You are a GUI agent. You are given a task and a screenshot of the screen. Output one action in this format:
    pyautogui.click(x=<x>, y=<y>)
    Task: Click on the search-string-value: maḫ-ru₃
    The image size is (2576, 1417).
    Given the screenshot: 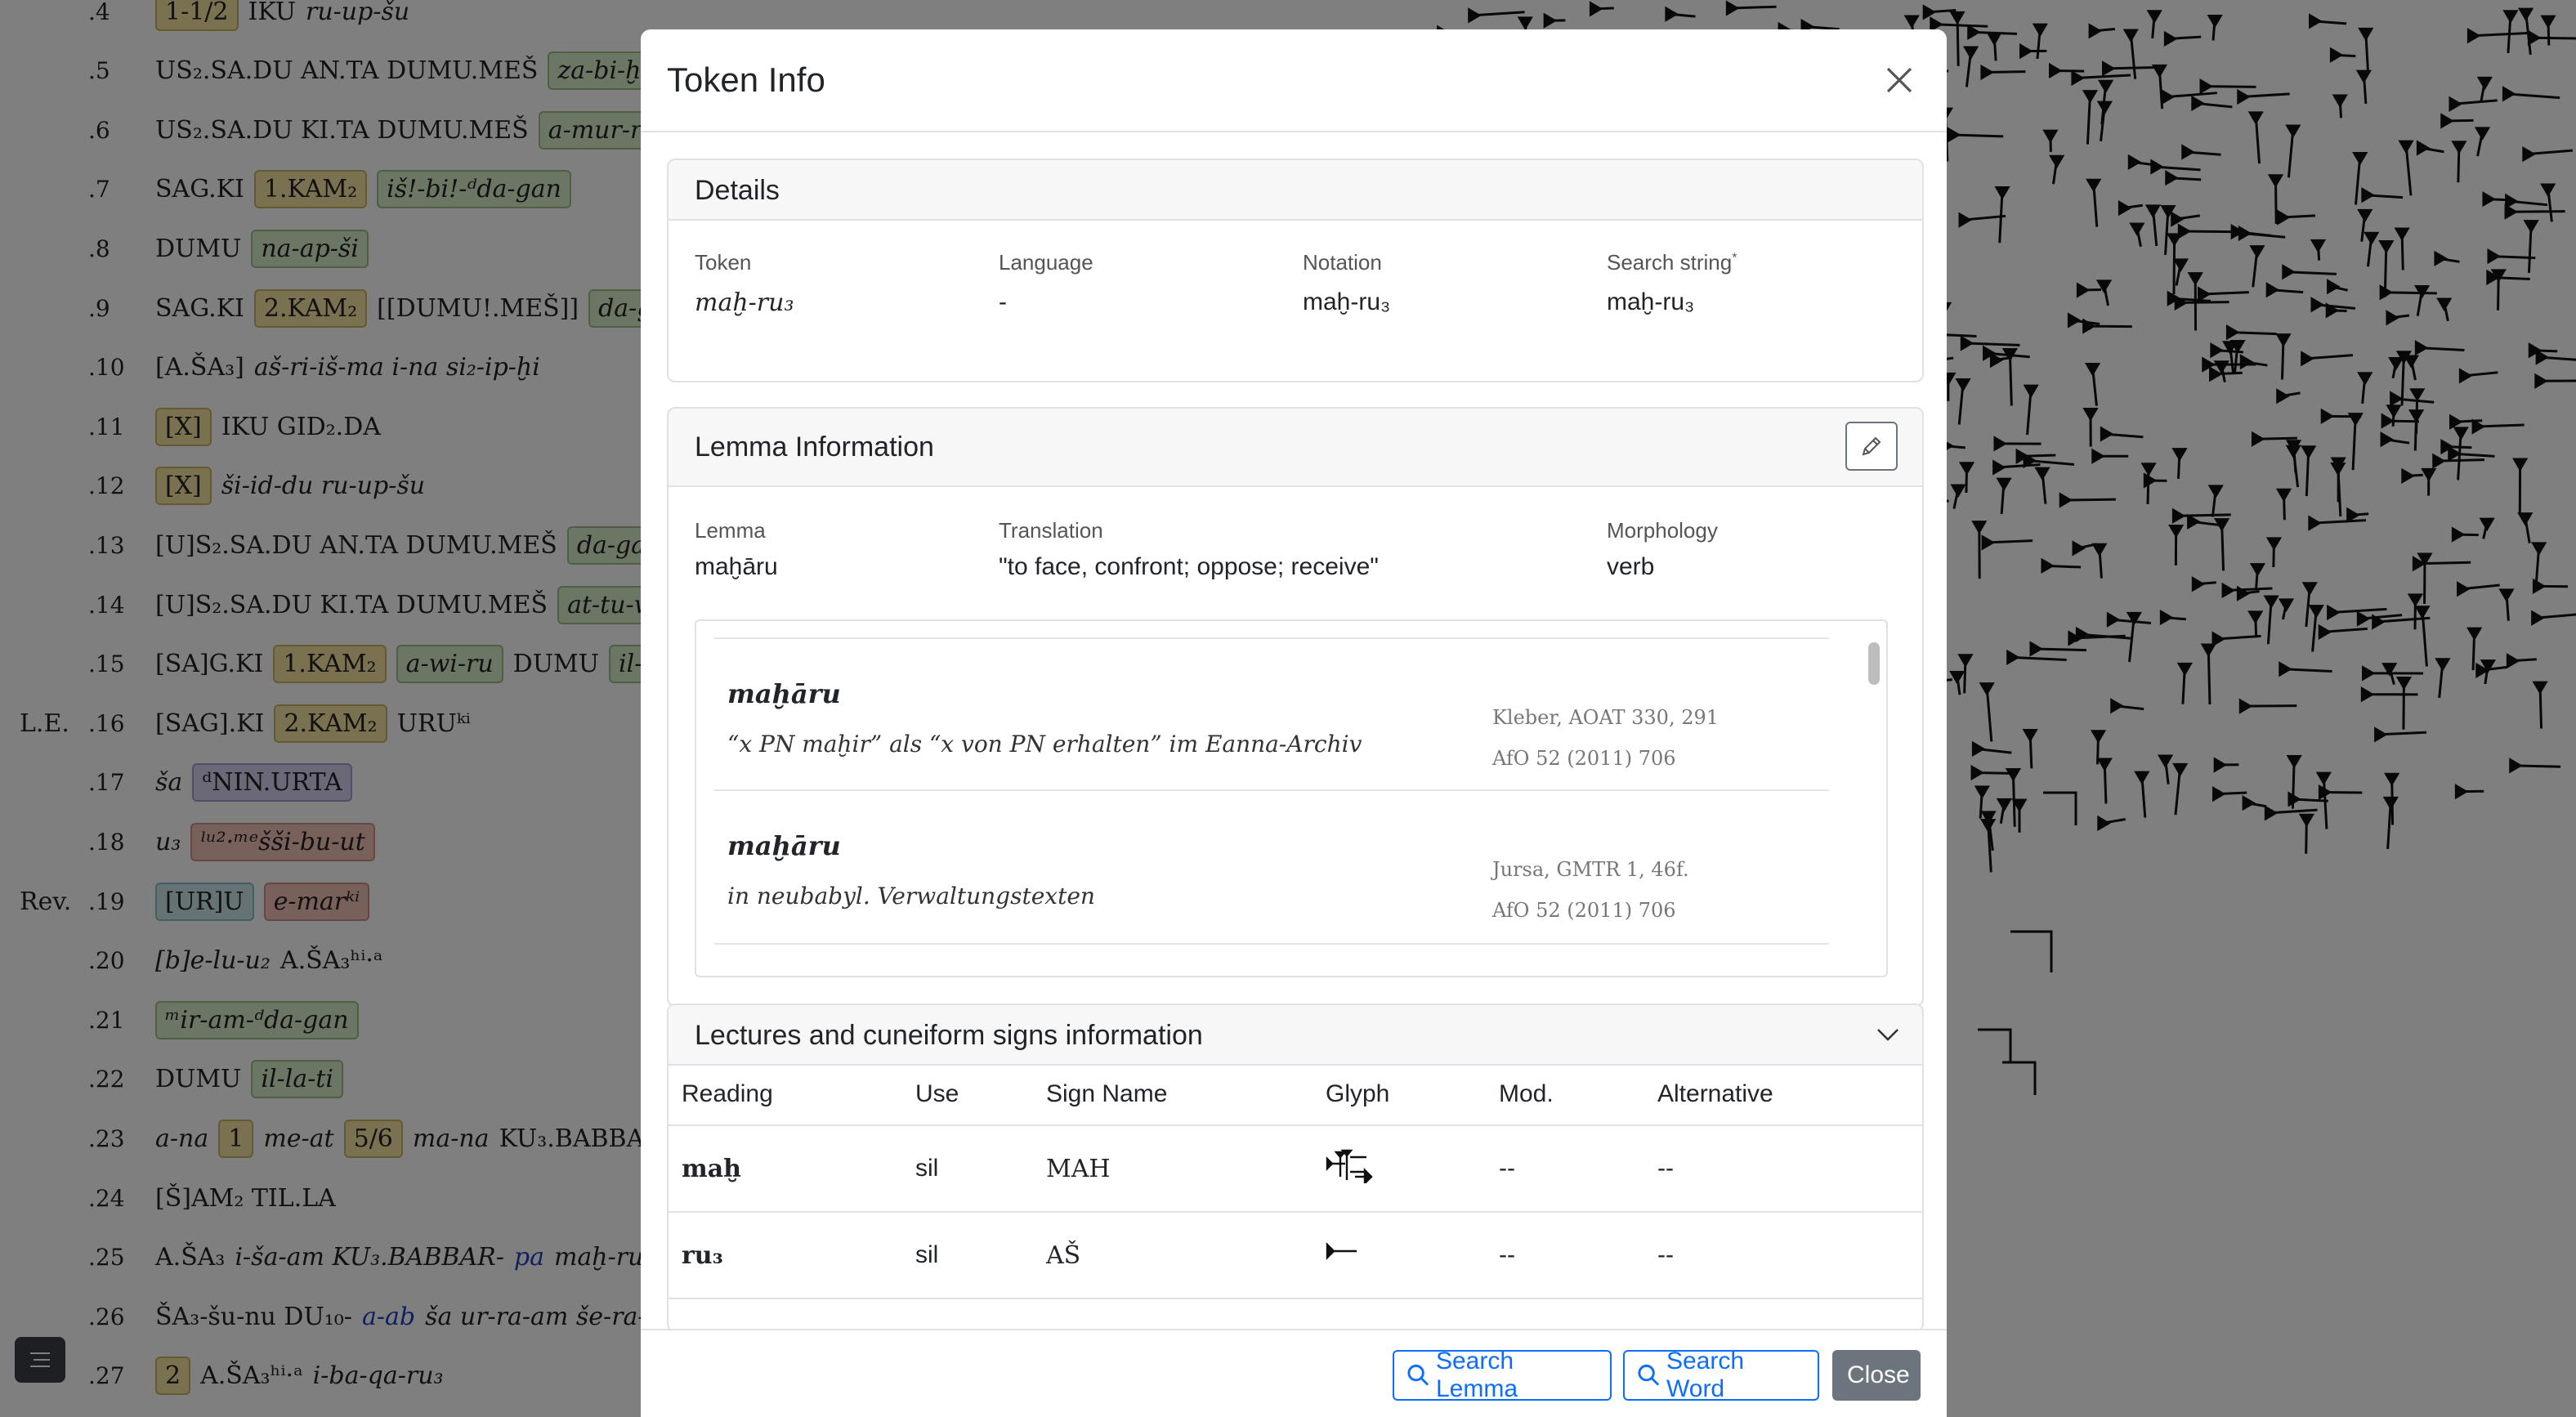 What is the action you would take?
    pyautogui.click(x=1651, y=301)
    